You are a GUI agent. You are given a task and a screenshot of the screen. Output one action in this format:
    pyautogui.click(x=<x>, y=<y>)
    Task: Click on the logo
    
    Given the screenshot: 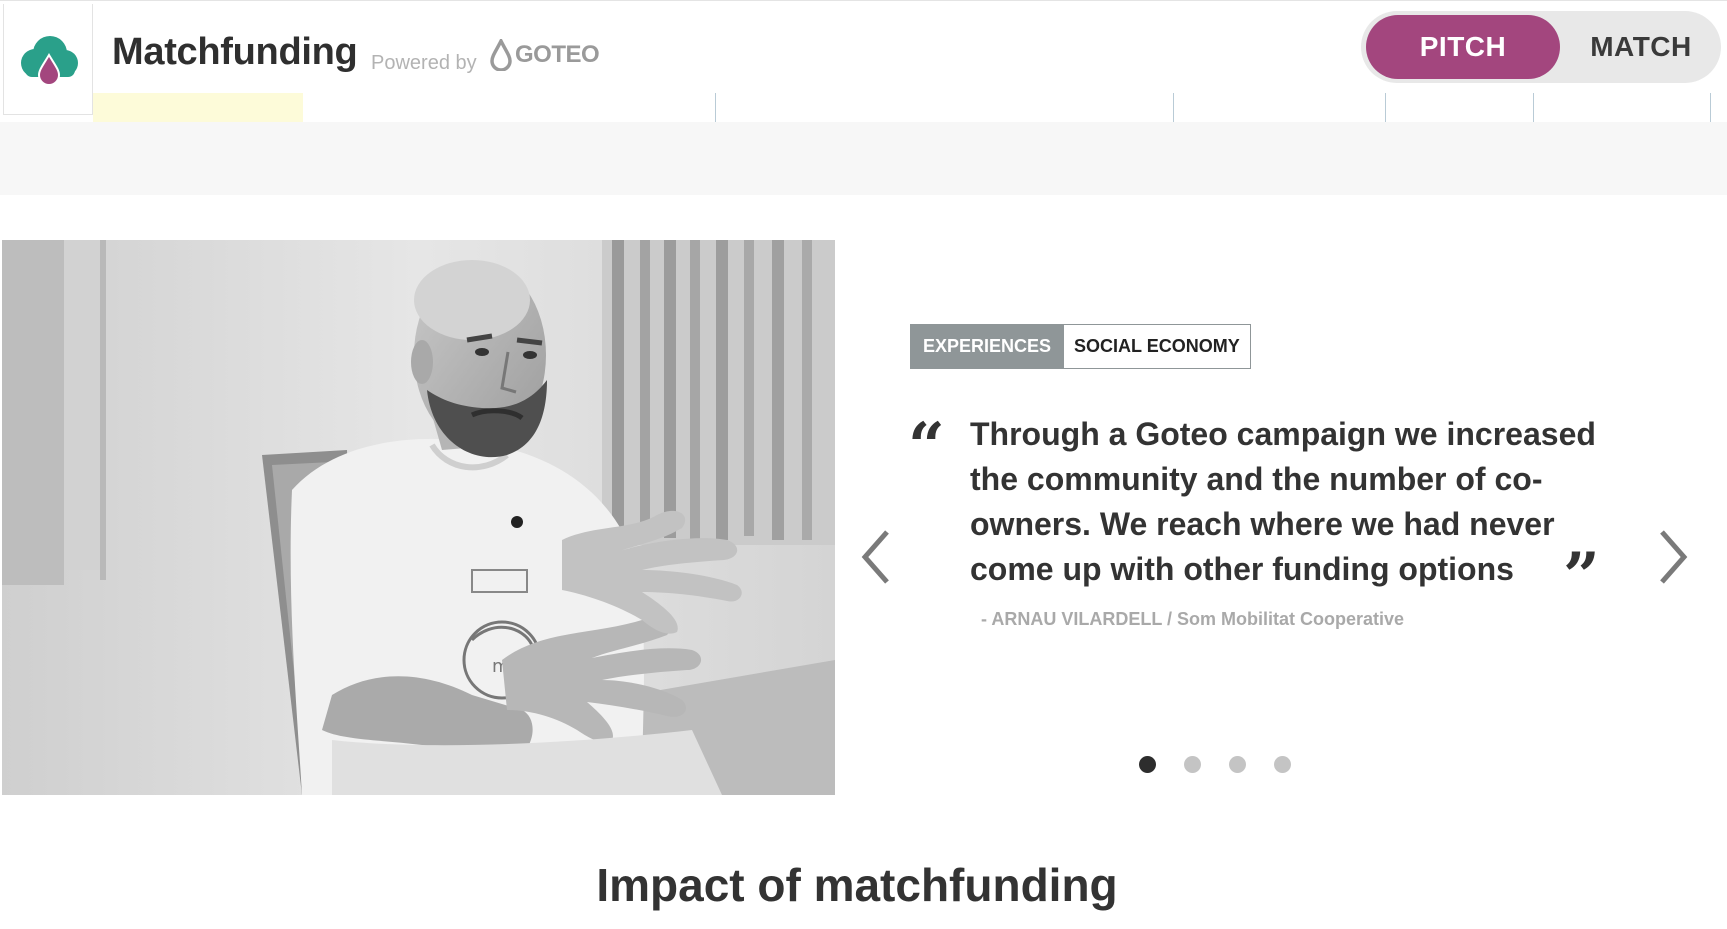 What is the action you would take?
    pyautogui.click(x=48, y=59)
    